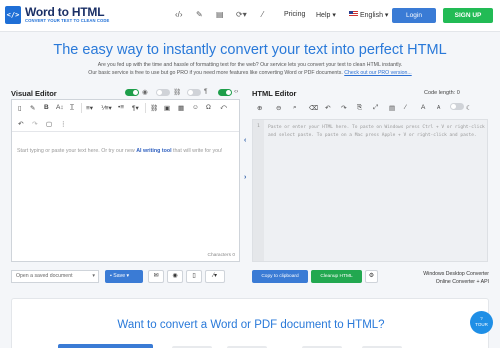 This screenshot has height=348, width=500. I want to click on mobile-preview-button: ▯, so click(194, 276).